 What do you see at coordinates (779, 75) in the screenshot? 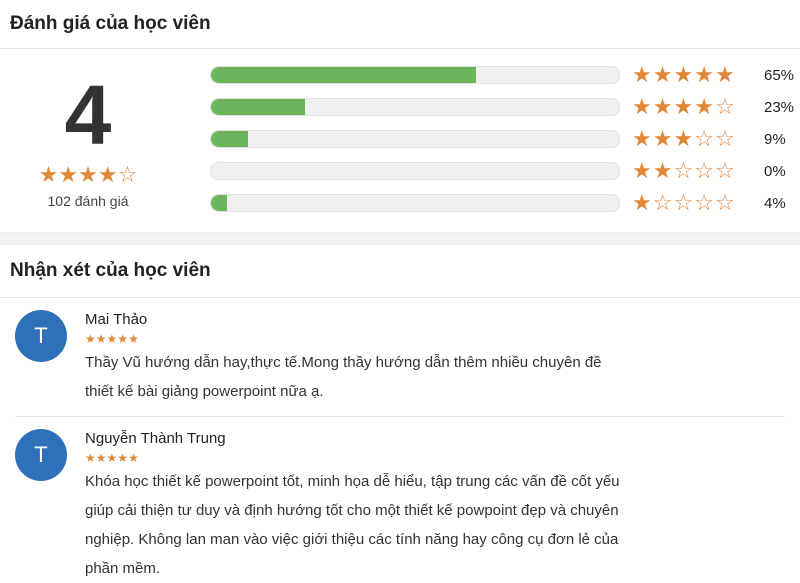
I see `rating-percent: 65%` at bounding box center [779, 75].